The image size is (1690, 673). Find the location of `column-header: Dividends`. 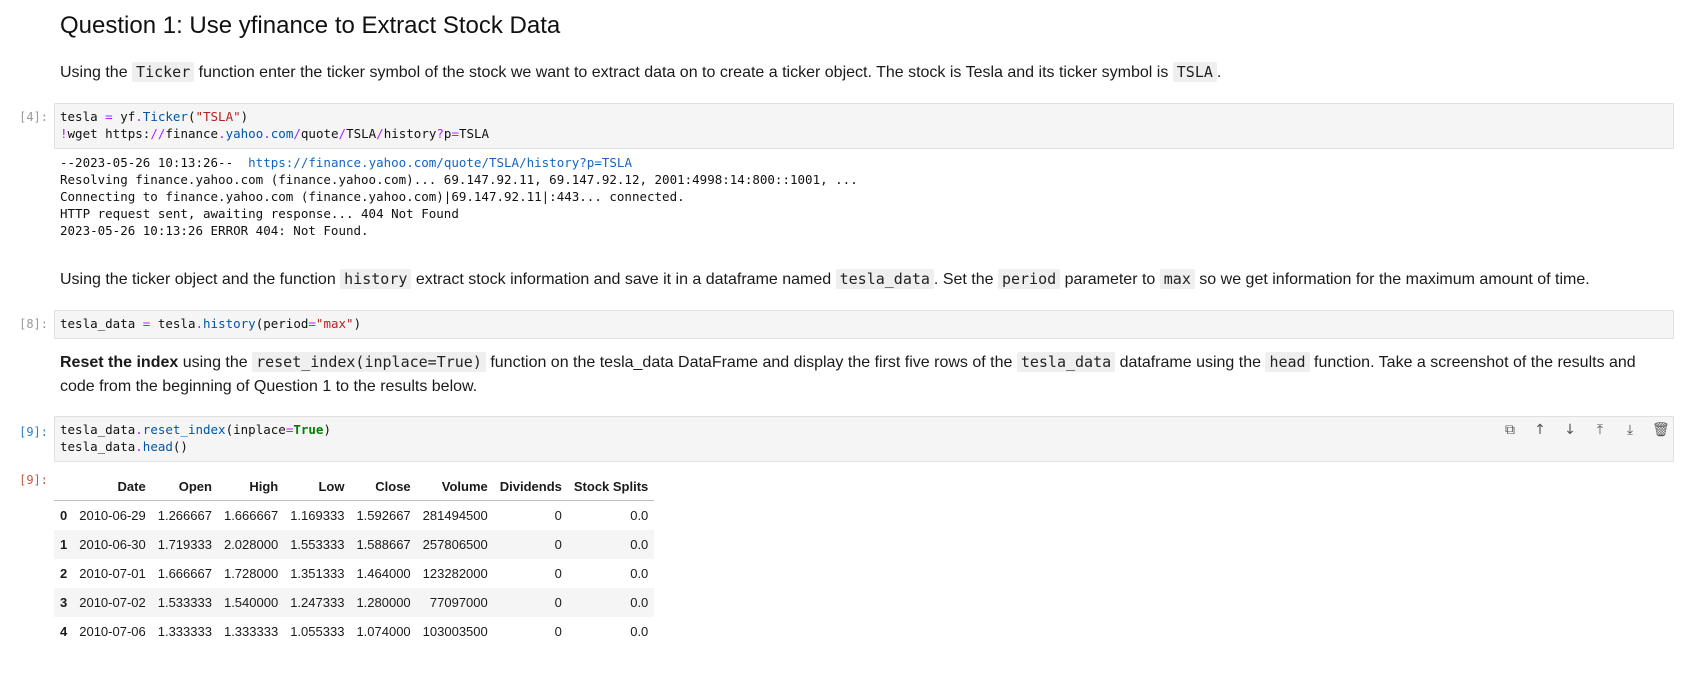

column-header: Dividends is located at coordinates (530, 486).